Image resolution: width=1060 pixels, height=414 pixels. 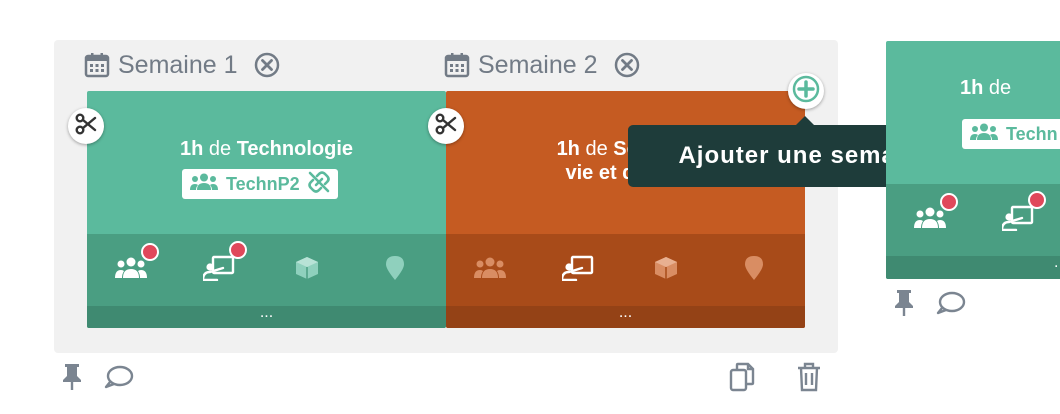 What do you see at coordinates (627, 65) in the screenshot?
I see `remove-week-2-icon` at bounding box center [627, 65].